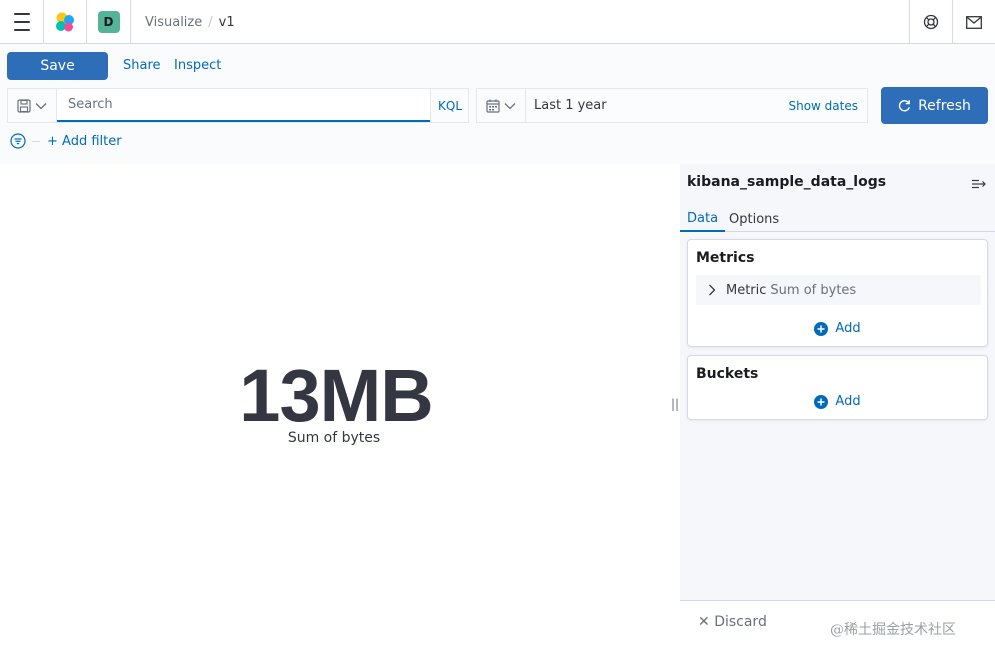 Image resolution: width=995 pixels, height=645 pixels. I want to click on refresh-button: Refresh, so click(934, 105).